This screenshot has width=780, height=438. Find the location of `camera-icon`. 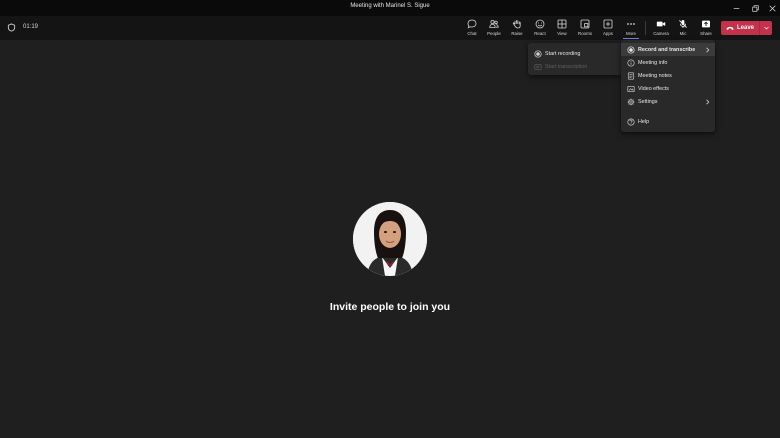

camera-icon is located at coordinates (661, 24).